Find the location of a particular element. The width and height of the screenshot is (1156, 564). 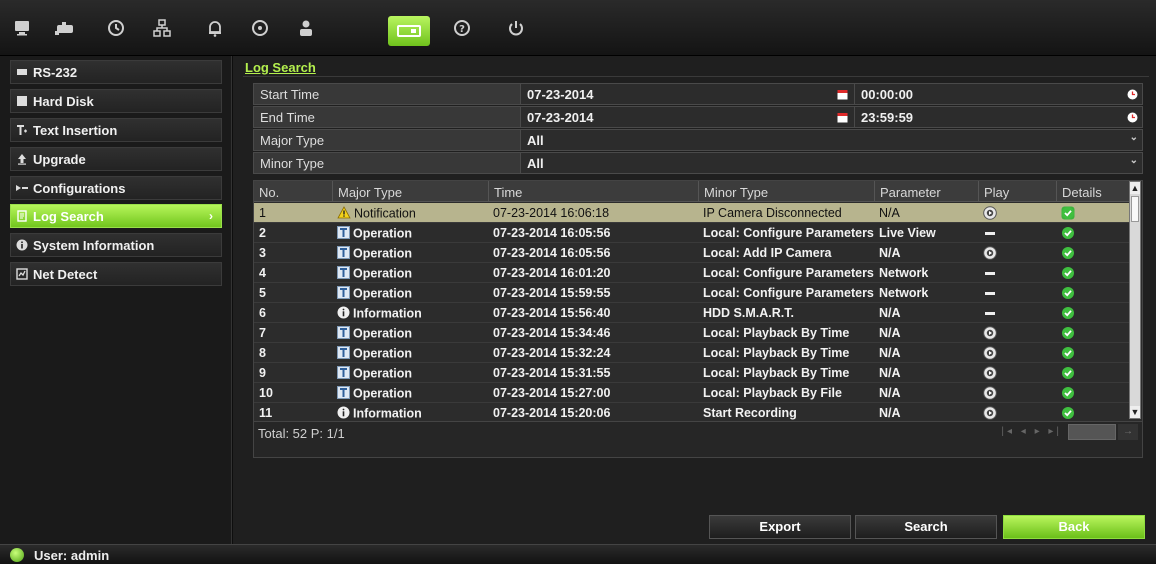

sidebar-item-upgrade: Upgrade is located at coordinates (116, 159).